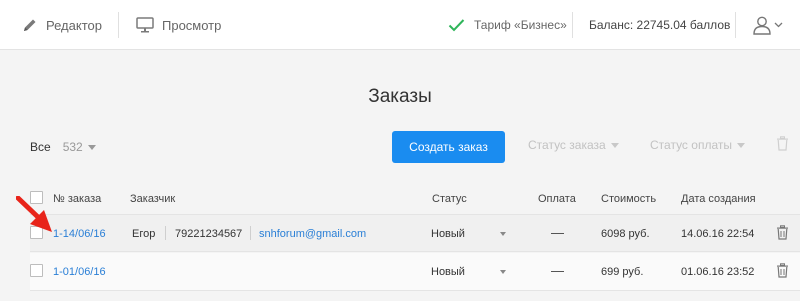  Describe the element at coordinates (40, 147) in the screenshot. I see `all-label: Все` at that location.